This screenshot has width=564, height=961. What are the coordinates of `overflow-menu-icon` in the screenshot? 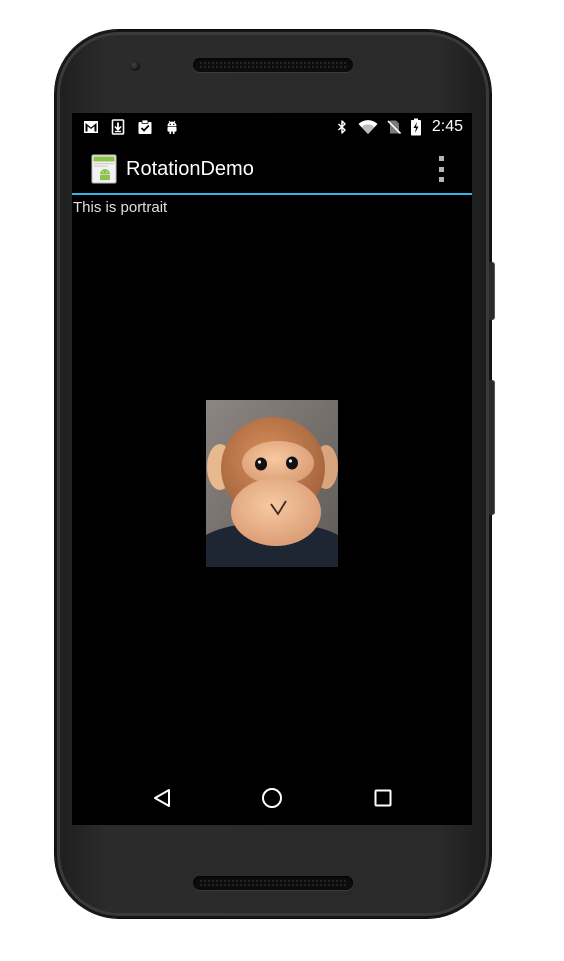 It's located at (441, 169).